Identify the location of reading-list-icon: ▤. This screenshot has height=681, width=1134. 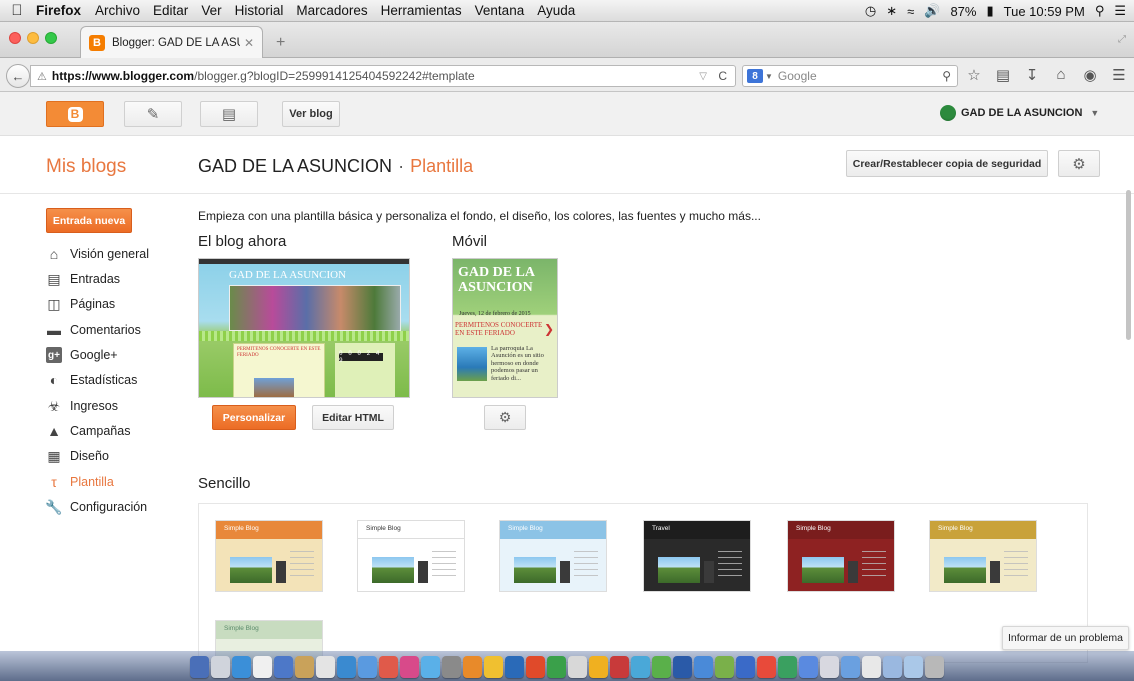
(1003, 75).